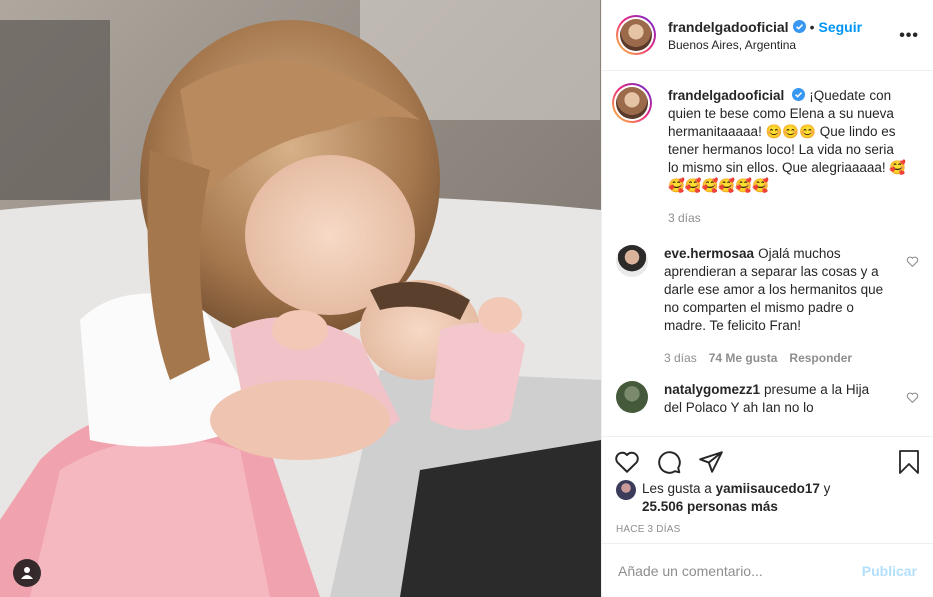  I want to click on reply-button: Responder, so click(820, 358).